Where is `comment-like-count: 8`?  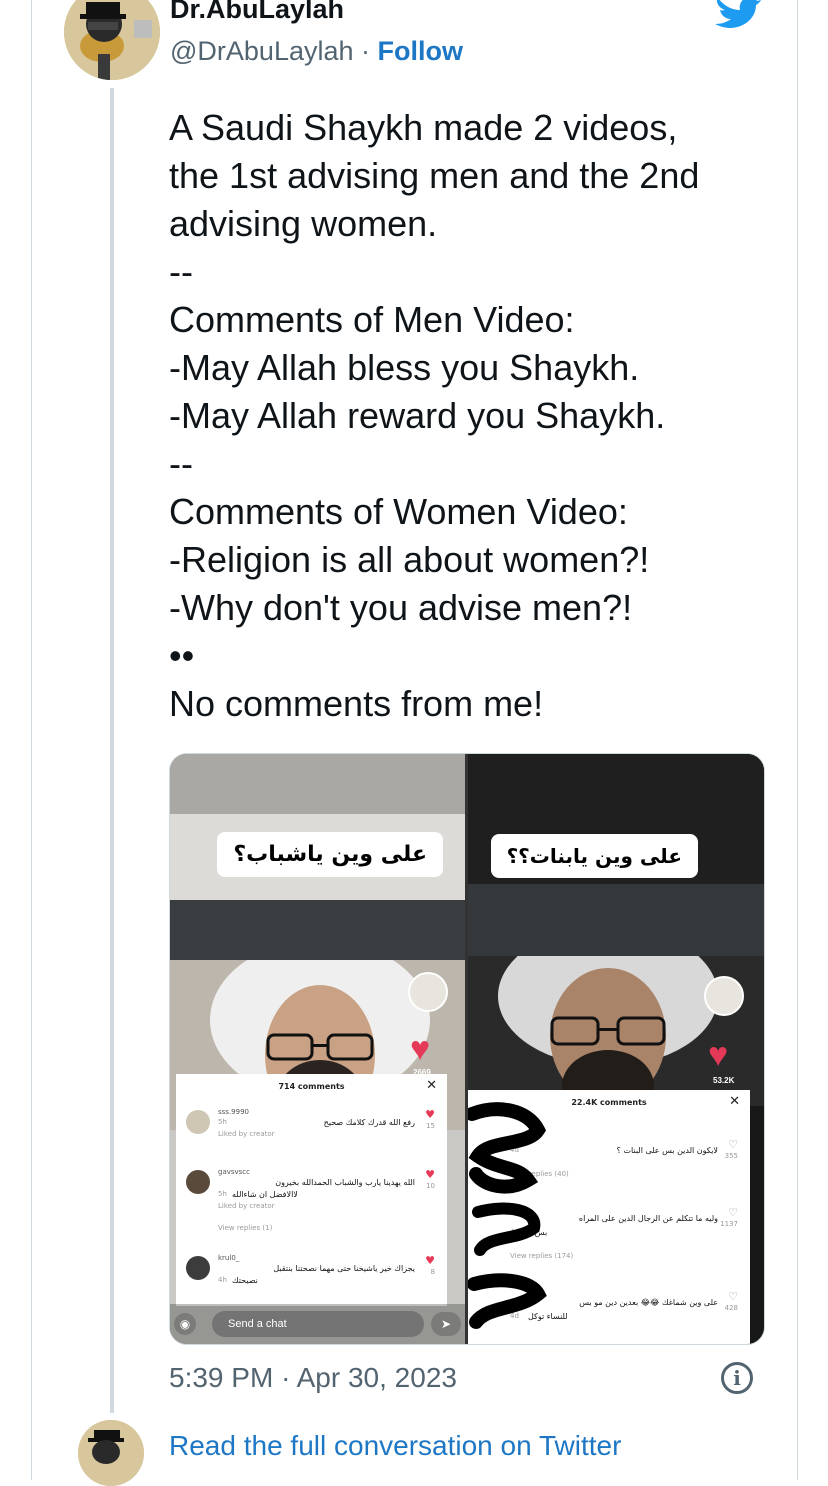
comment-like-count: 8 is located at coordinates (432, 1272).